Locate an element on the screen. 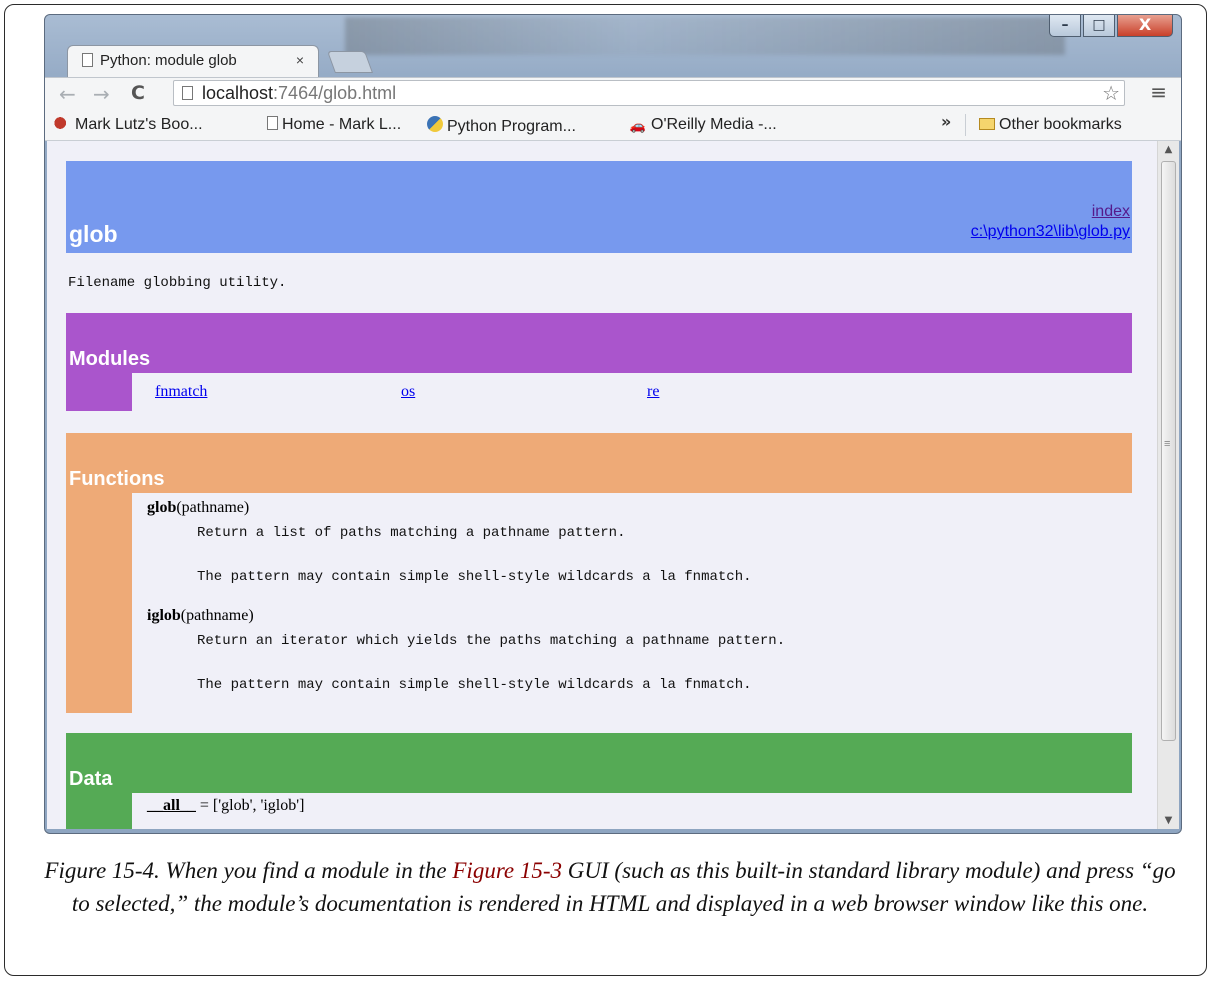 The width and height of the screenshot is (1215, 983). data-item-name: __all__ is located at coordinates (171, 805).